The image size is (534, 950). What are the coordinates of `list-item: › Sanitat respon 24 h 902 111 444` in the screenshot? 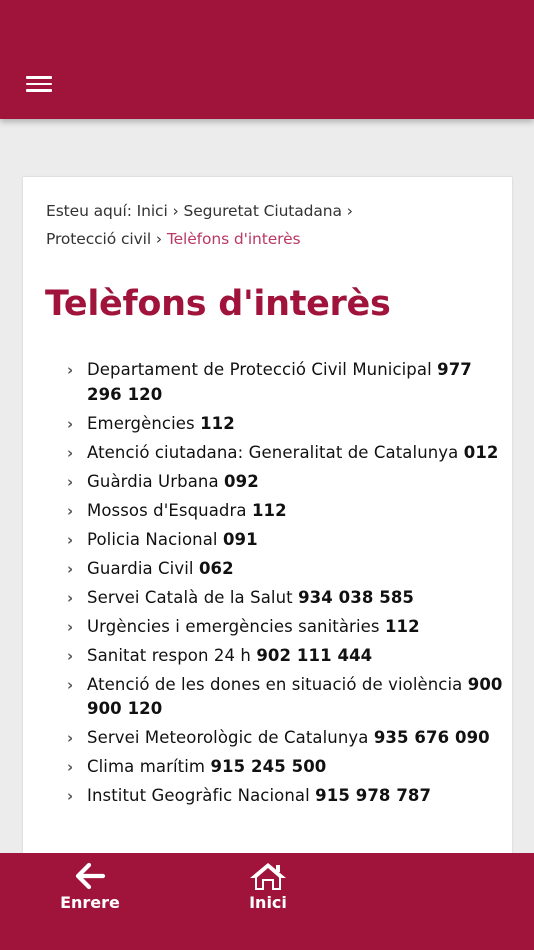 It's located at (283, 656).